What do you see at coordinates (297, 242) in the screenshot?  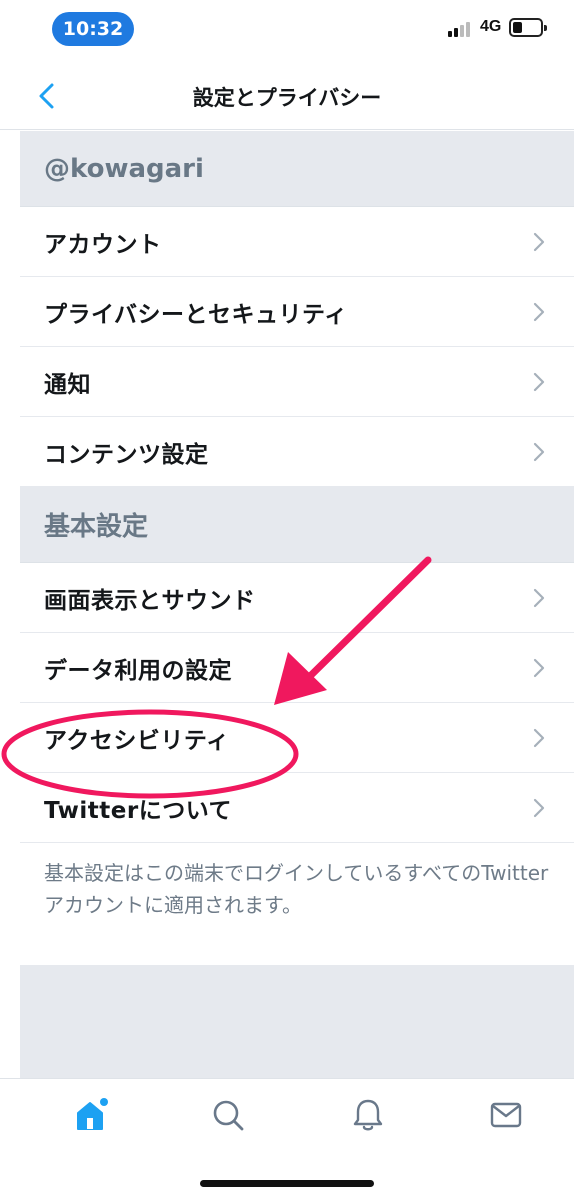 I see `settings-row-account: アカウント` at bounding box center [297, 242].